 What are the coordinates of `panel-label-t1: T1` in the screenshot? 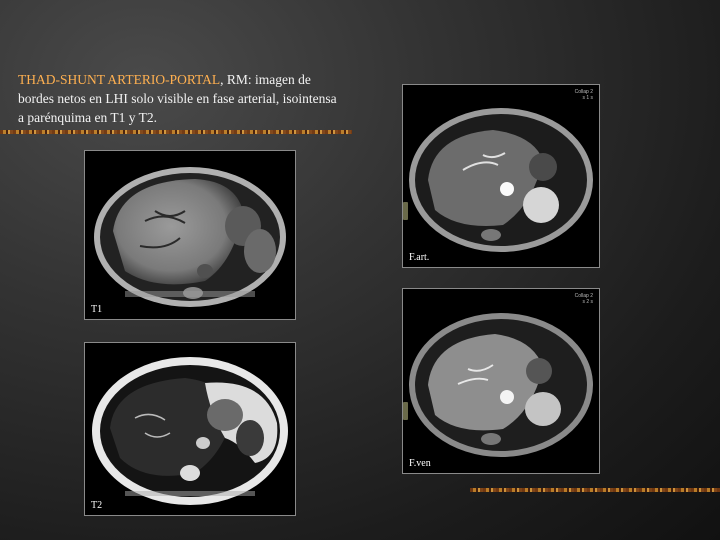 It's located at (97, 309).